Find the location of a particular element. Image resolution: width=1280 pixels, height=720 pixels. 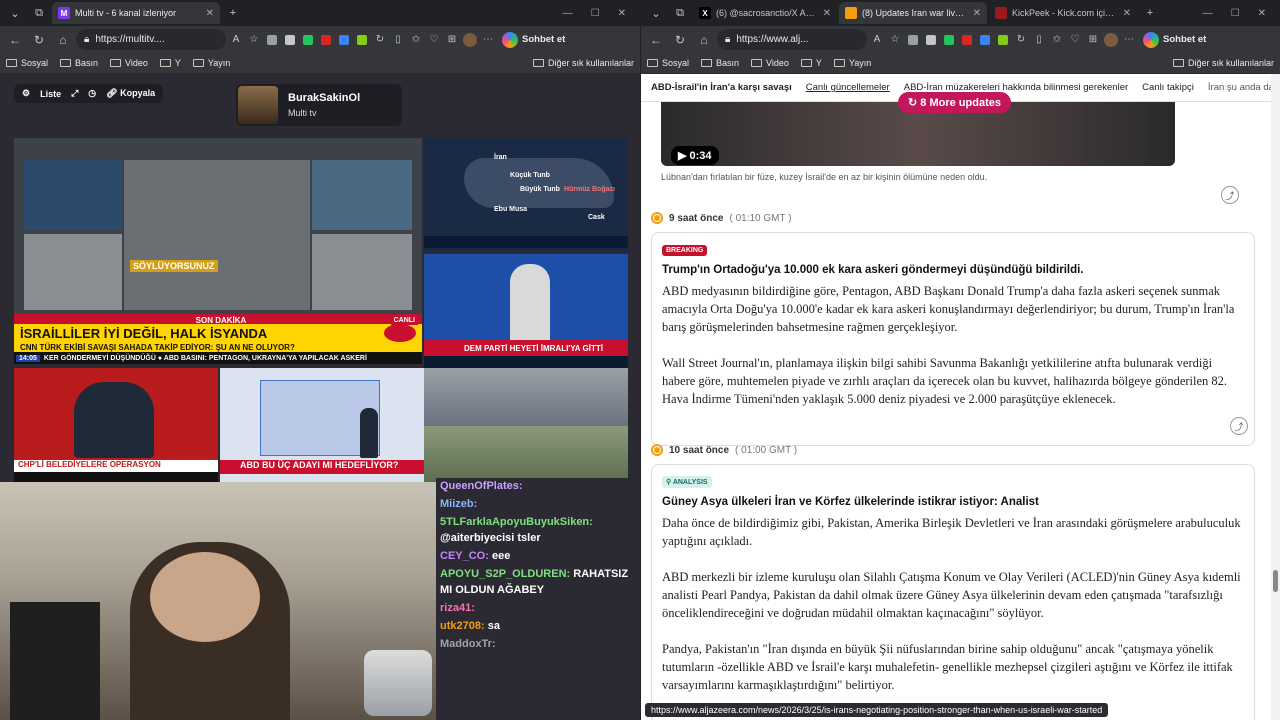

chat-username: 5TLFarklaApoyuBuyukSiken: is located at coordinates (516, 522).